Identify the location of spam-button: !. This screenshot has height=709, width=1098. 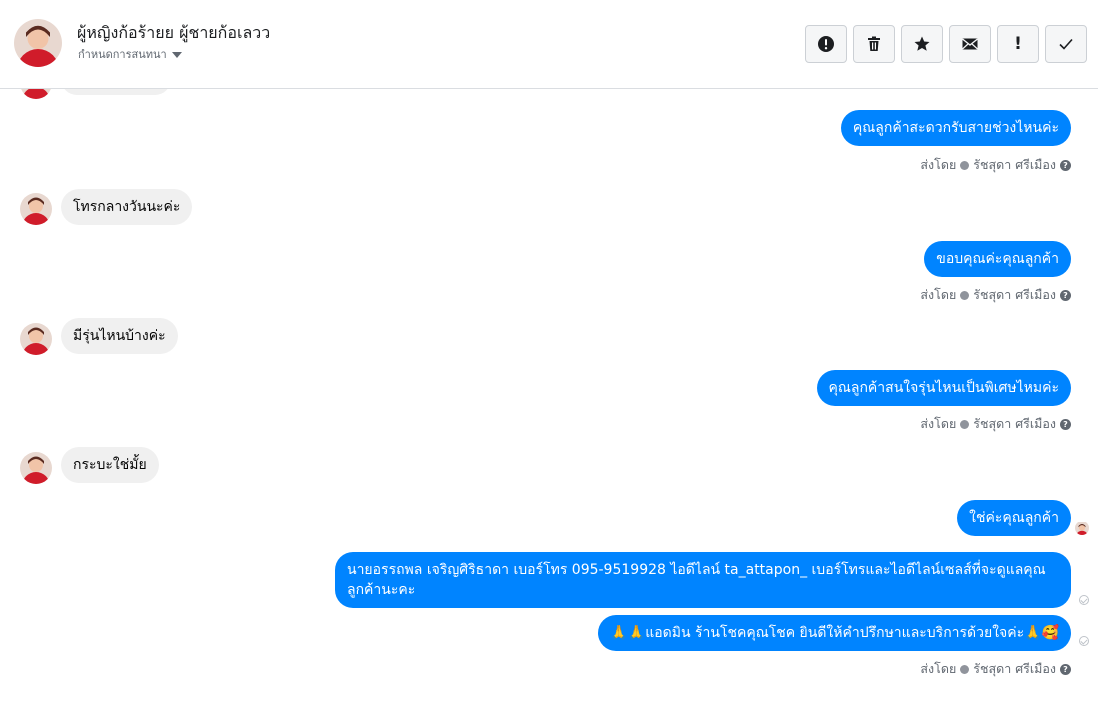
(1018, 44).